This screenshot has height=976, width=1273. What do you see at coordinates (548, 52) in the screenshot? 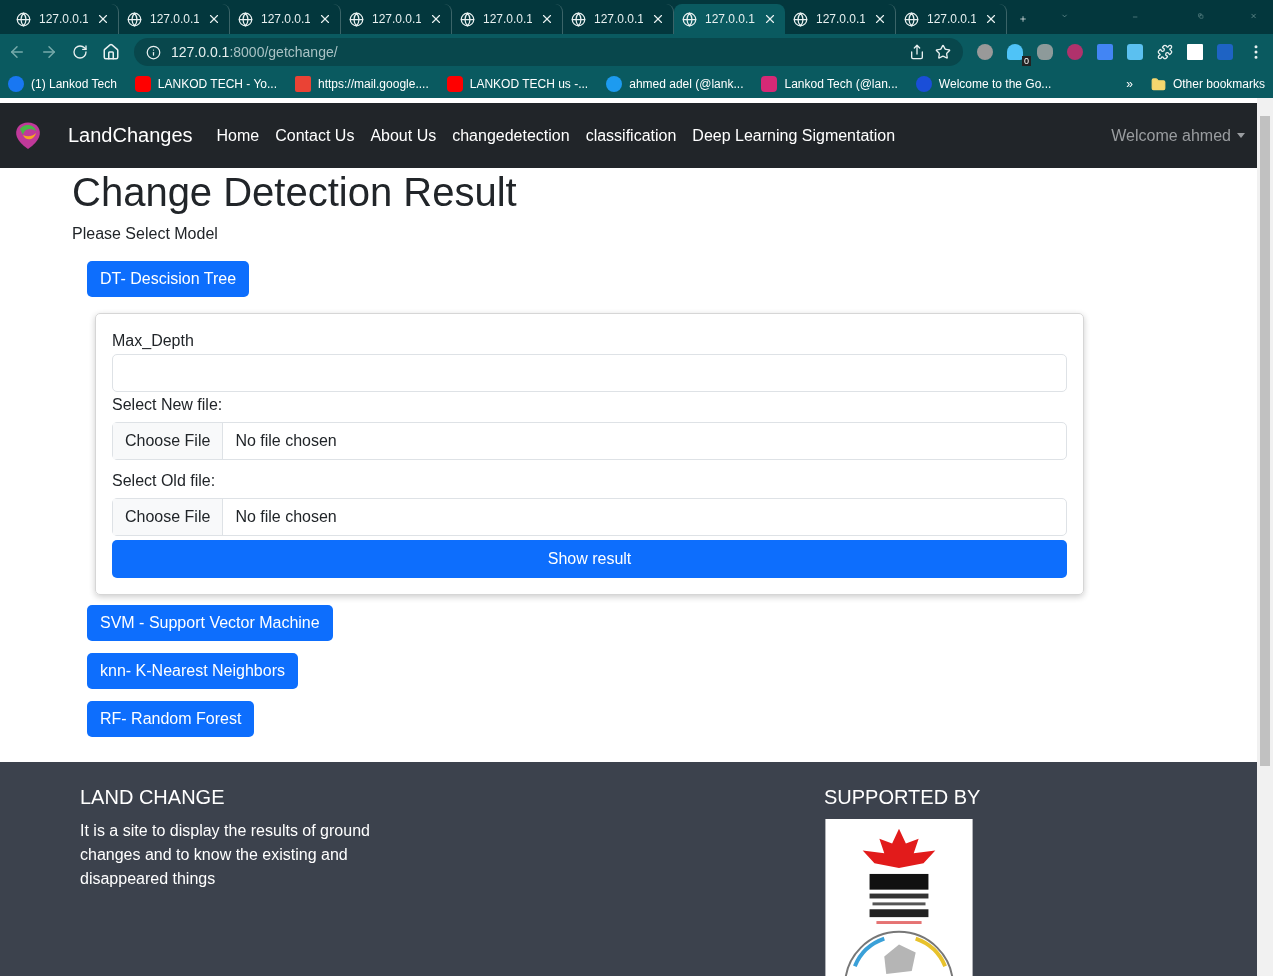
I see `address-bar: 127.0.0.1:8000/getchange/` at bounding box center [548, 52].